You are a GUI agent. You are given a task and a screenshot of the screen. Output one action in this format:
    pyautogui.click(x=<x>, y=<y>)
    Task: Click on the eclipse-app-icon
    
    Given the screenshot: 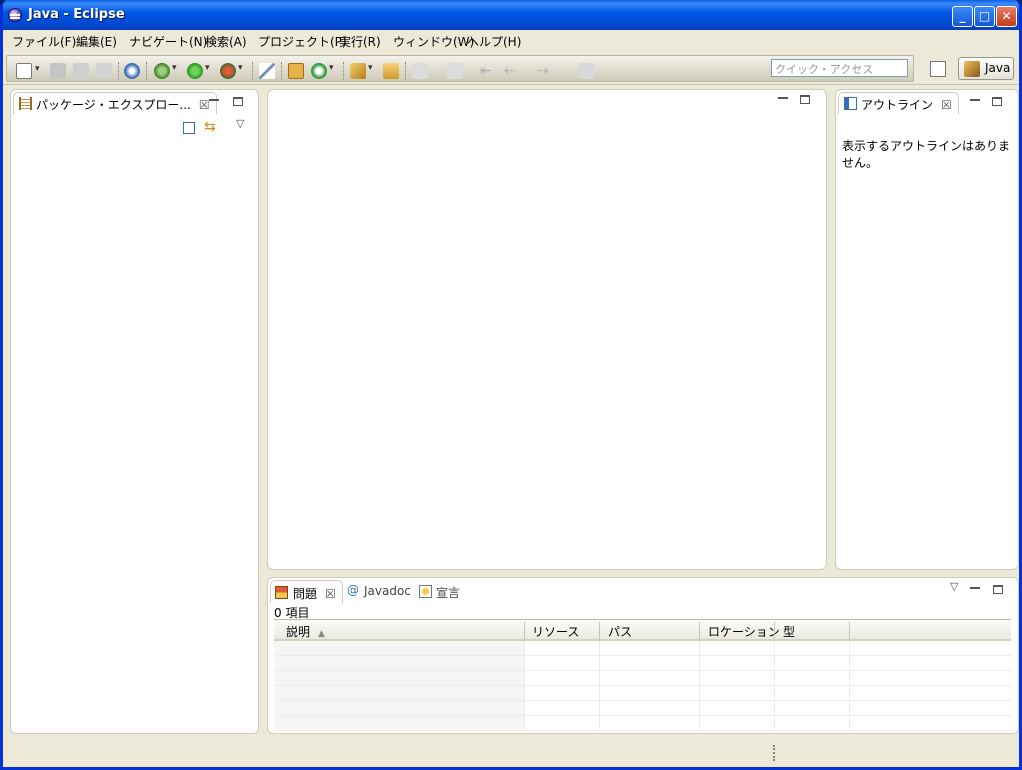 What is the action you would take?
    pyautogui.click(x=15, y=15)
    